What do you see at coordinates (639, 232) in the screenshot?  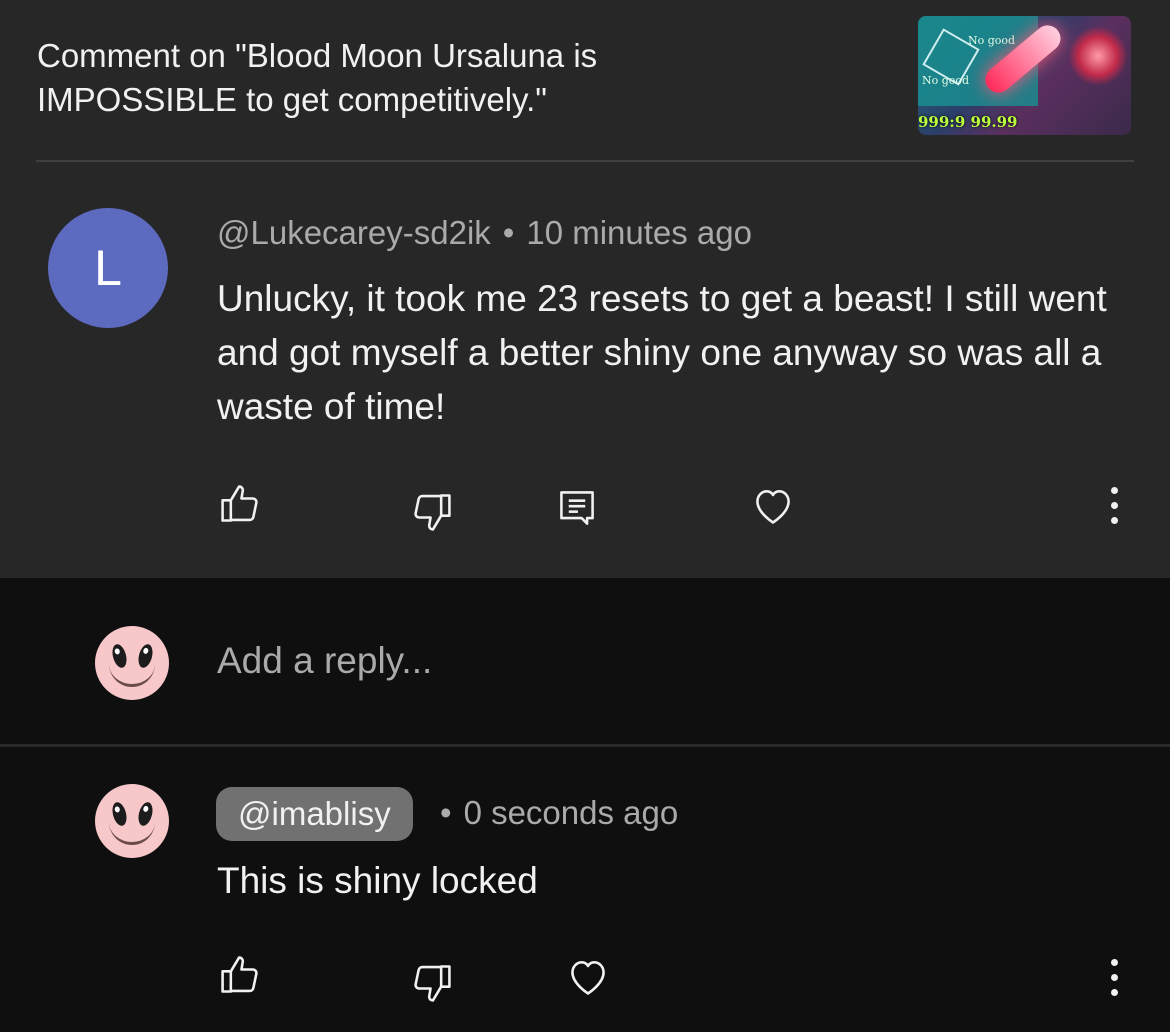 I see `comment-time: 10 minutes ago` at bounding box center [639, 232].